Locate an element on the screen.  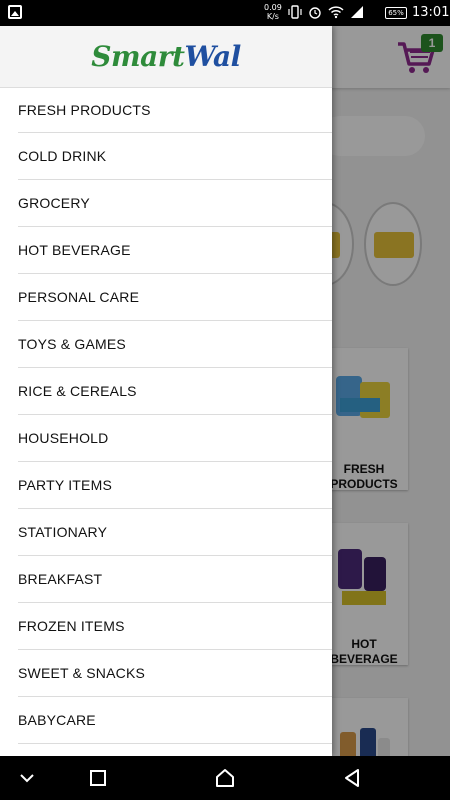
system-nav-bar is located at coordinates (225, 778).